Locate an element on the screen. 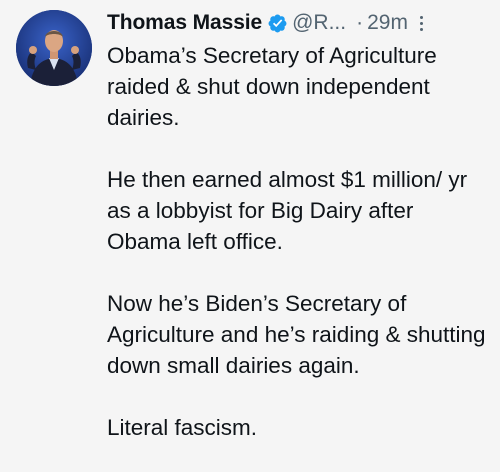 The width and height of the screenshot is (500, 472). tweet-timestamp: 29m is located at coordinates (387, 23).